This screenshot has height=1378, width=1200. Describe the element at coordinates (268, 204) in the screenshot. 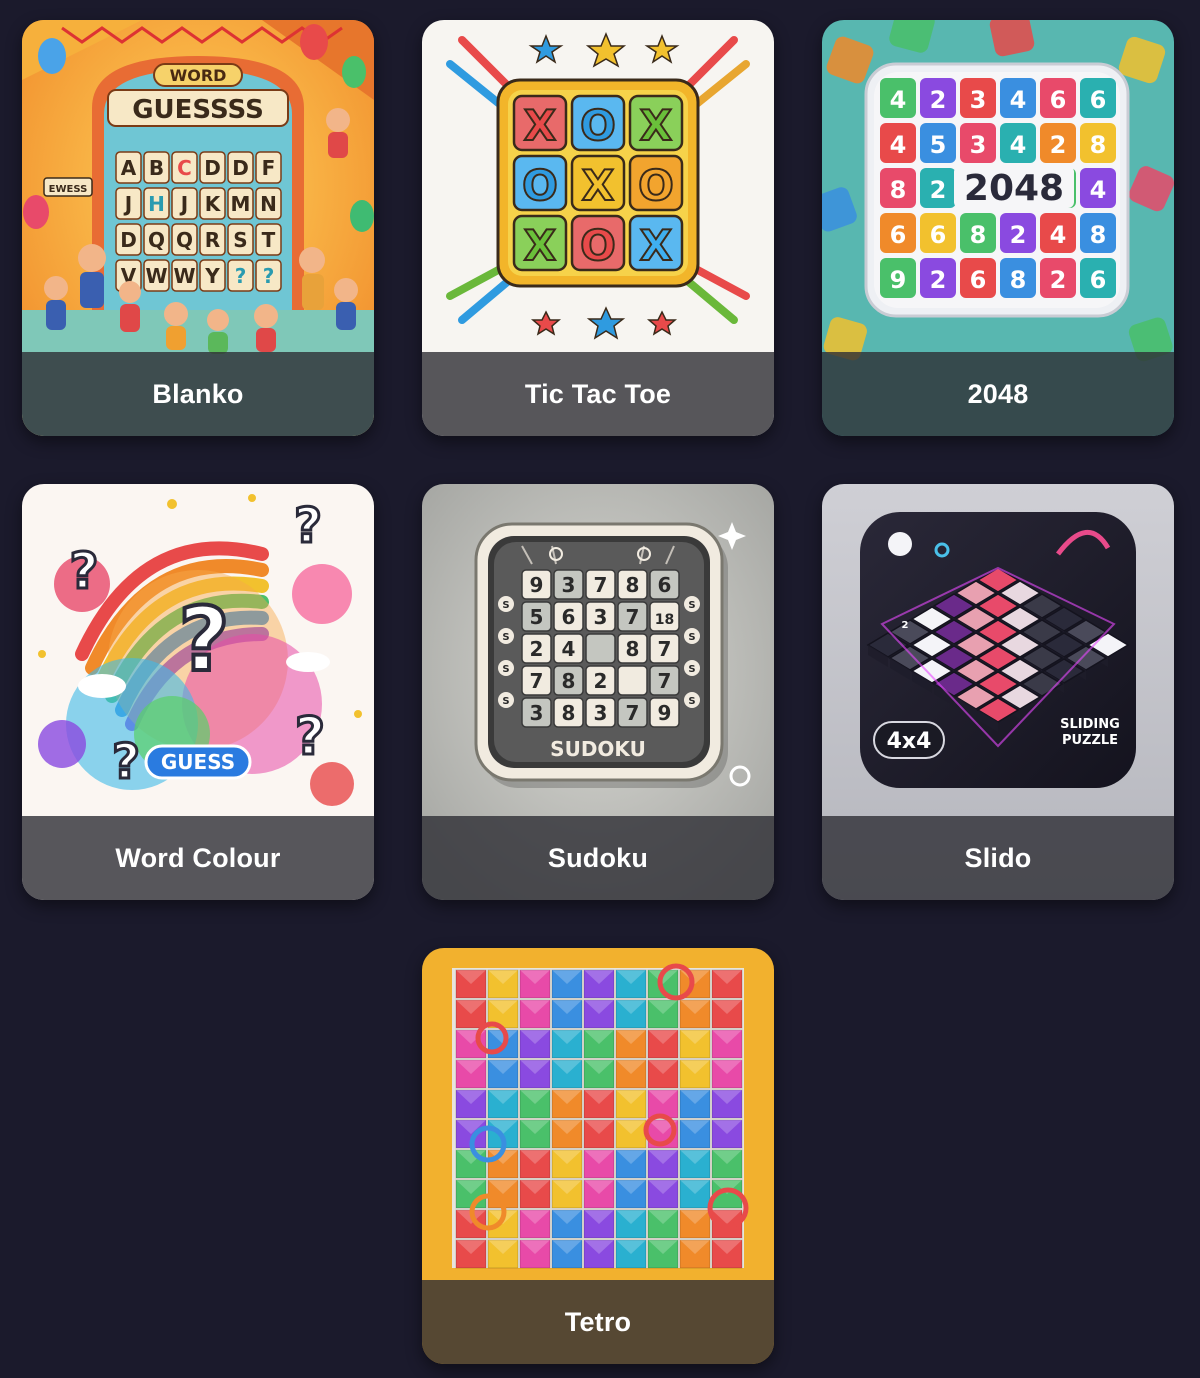

I see `letter-tile-char: N` at that location.